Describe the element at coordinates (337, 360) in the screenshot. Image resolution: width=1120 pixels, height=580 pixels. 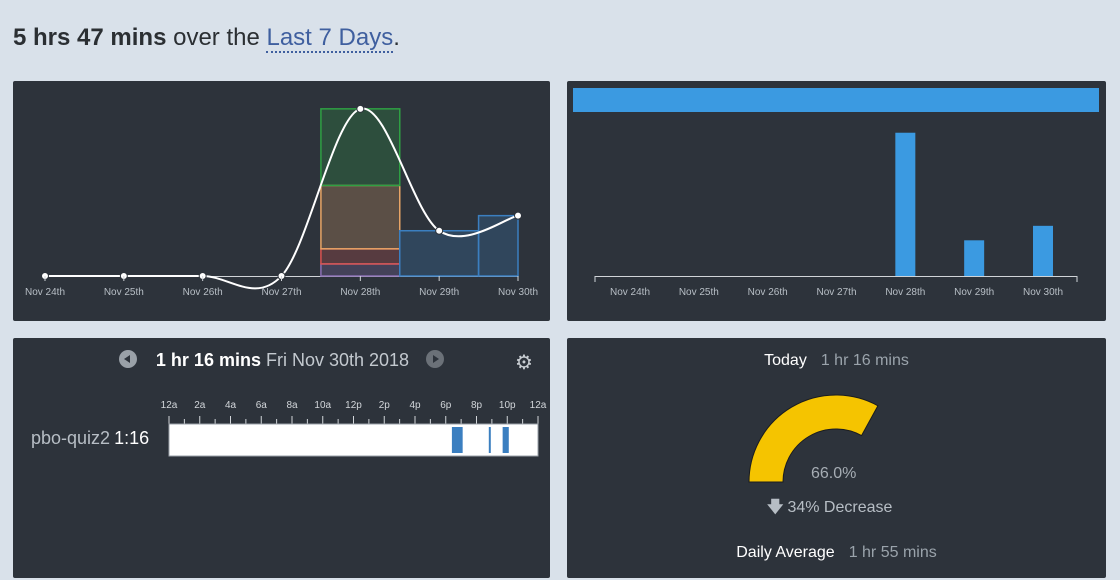
I see `day-date: Fri Nov 30th 2018` at that location.